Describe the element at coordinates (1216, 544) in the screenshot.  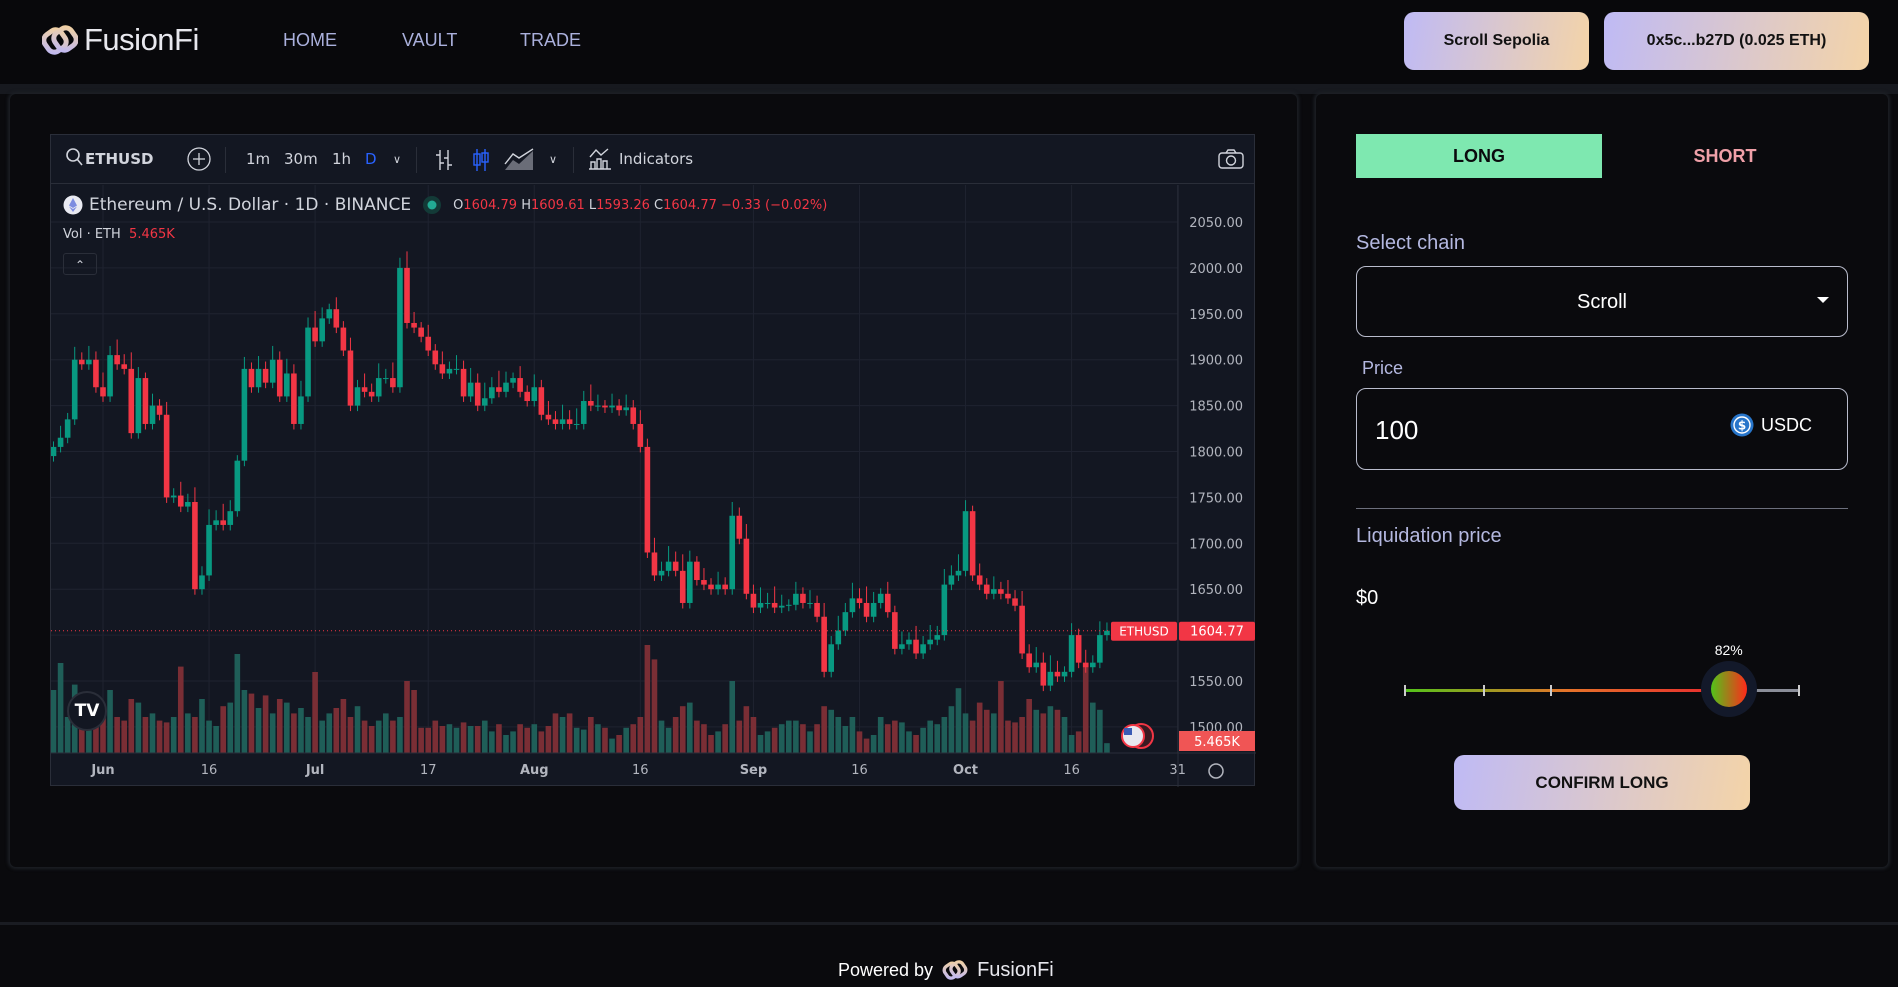
I see `y-tick-label: 1700.00` at that location.